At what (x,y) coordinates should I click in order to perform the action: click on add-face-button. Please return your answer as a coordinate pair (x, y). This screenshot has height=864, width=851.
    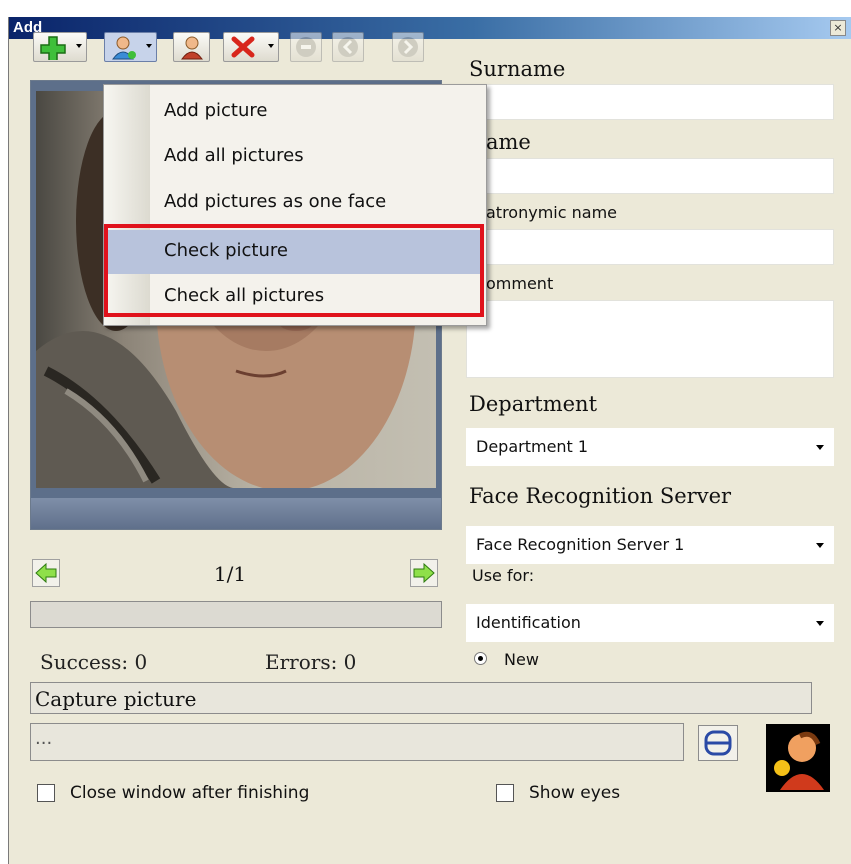
    Looking at the image, I should click on (130, 47).